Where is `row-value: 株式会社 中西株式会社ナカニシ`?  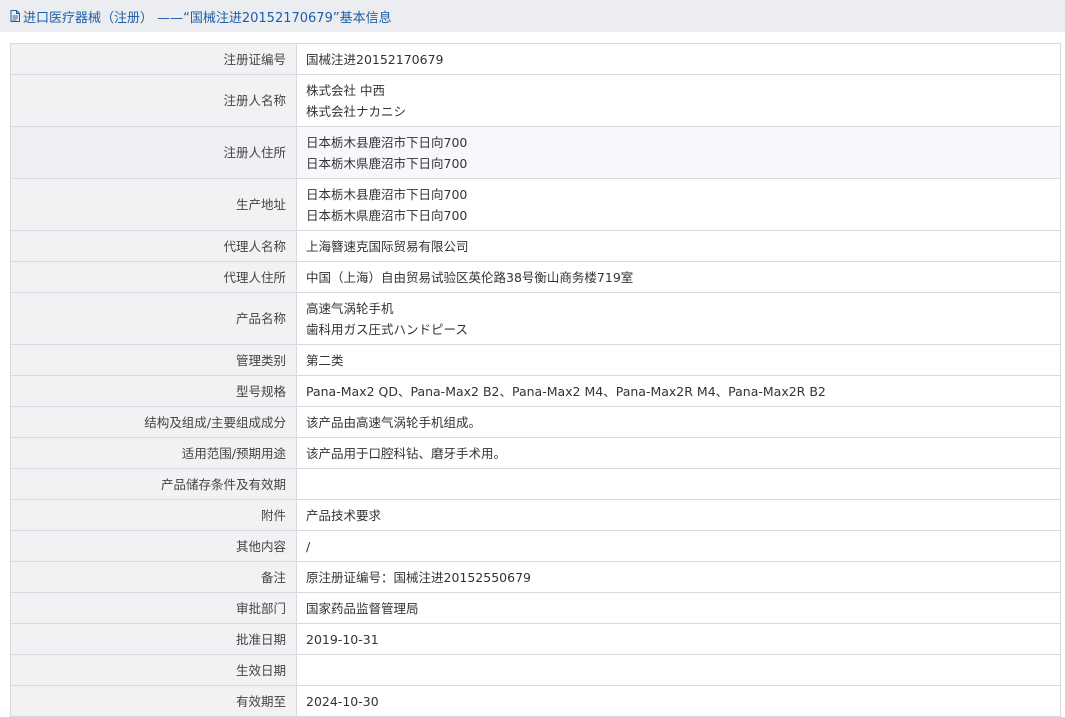
row-value: 株式会社 中西株式会社ナカニシ is located at coordinates (678, 100).